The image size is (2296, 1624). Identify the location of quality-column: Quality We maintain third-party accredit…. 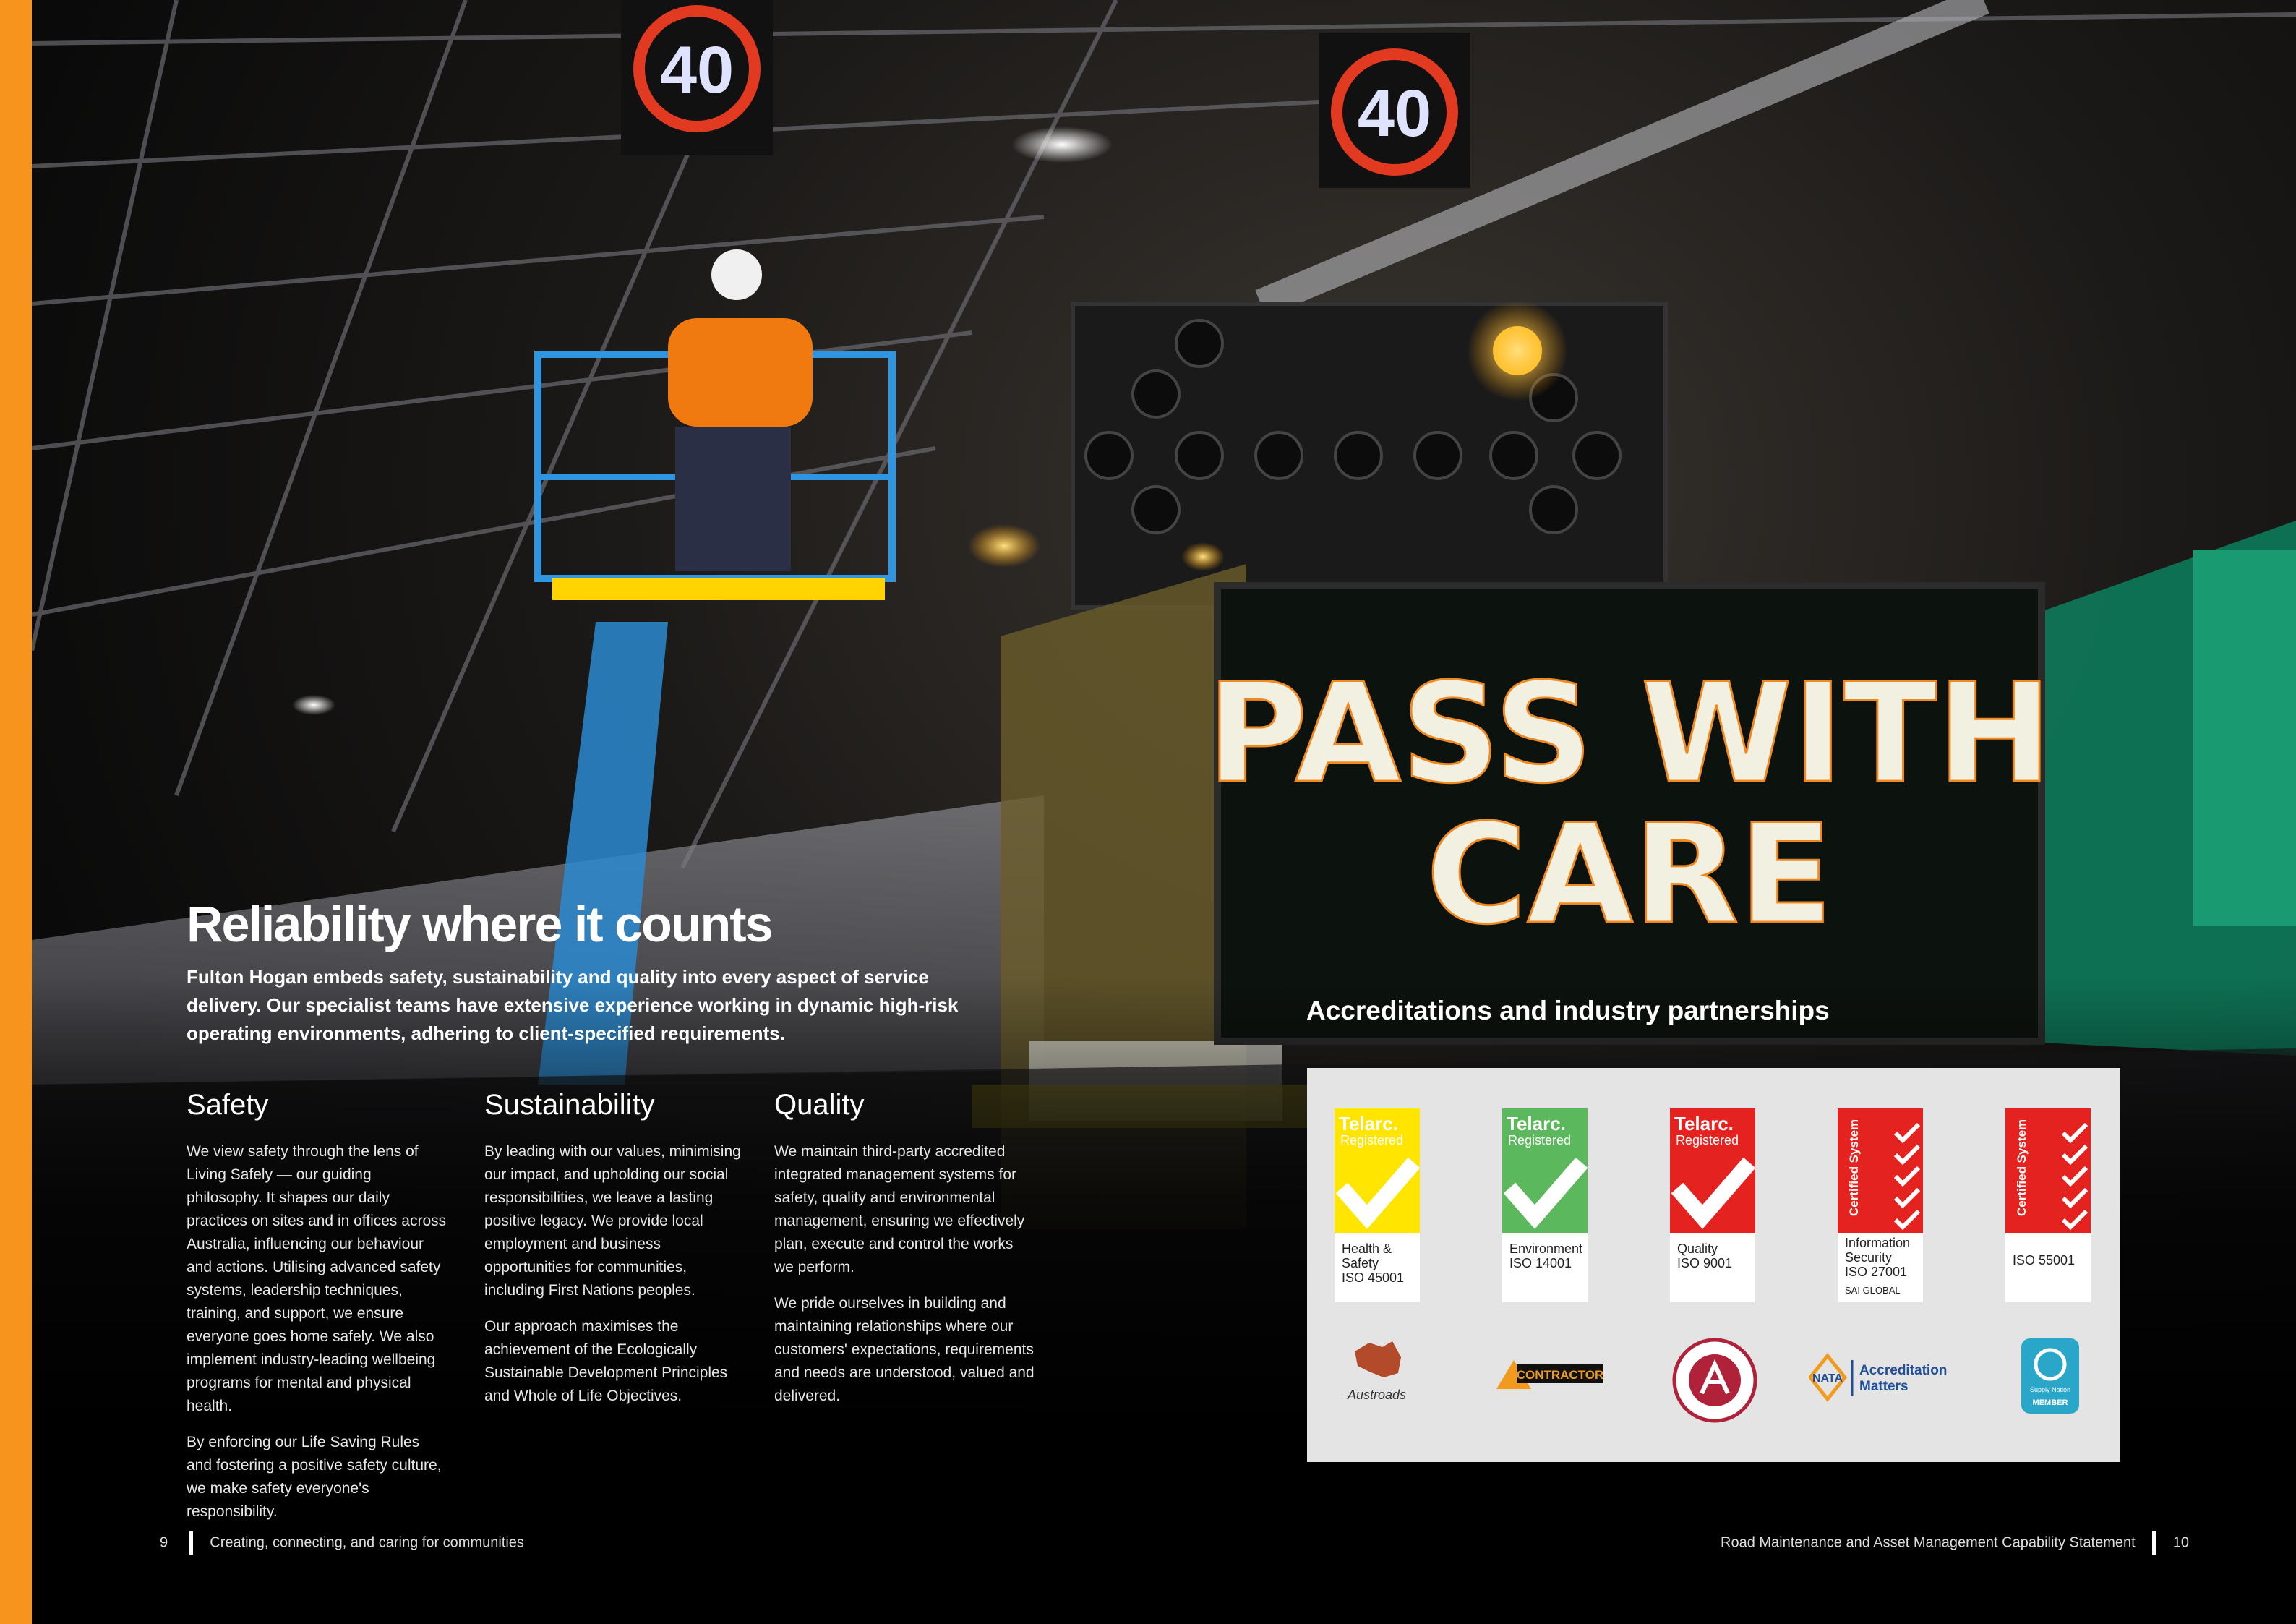
(904, 1255).